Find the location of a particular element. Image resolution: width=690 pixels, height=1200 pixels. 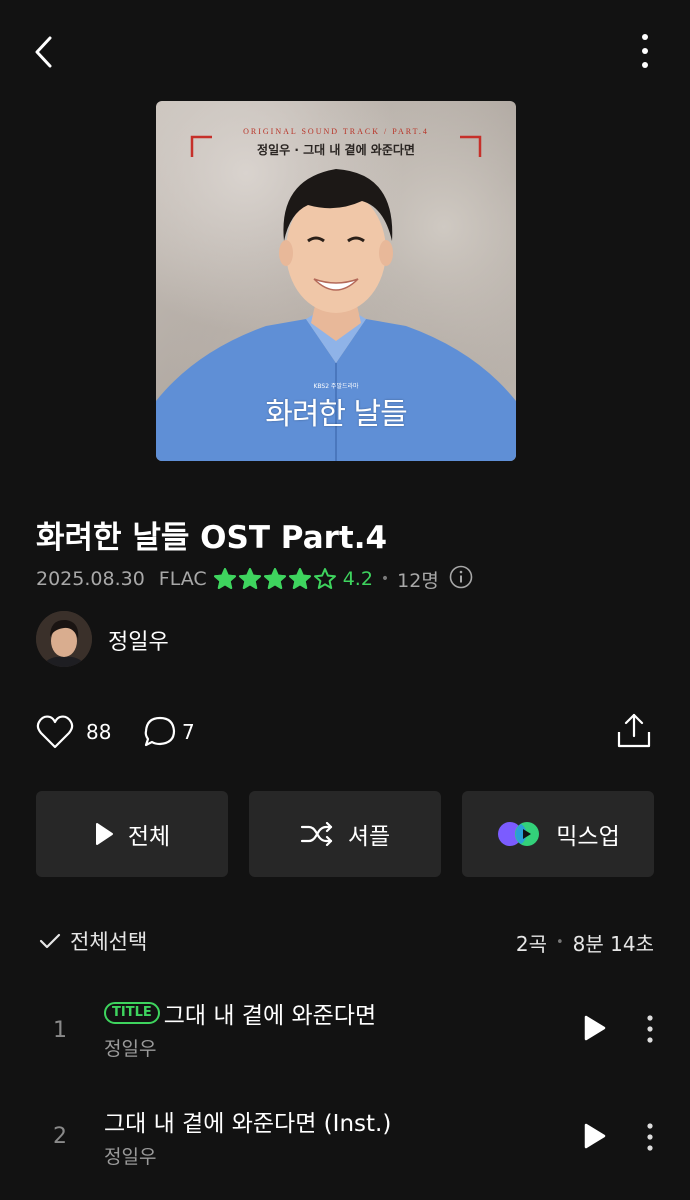

track-title: 그대 내 곁에 와준다면 (Inst.) is located at coordinates (247, 1121).